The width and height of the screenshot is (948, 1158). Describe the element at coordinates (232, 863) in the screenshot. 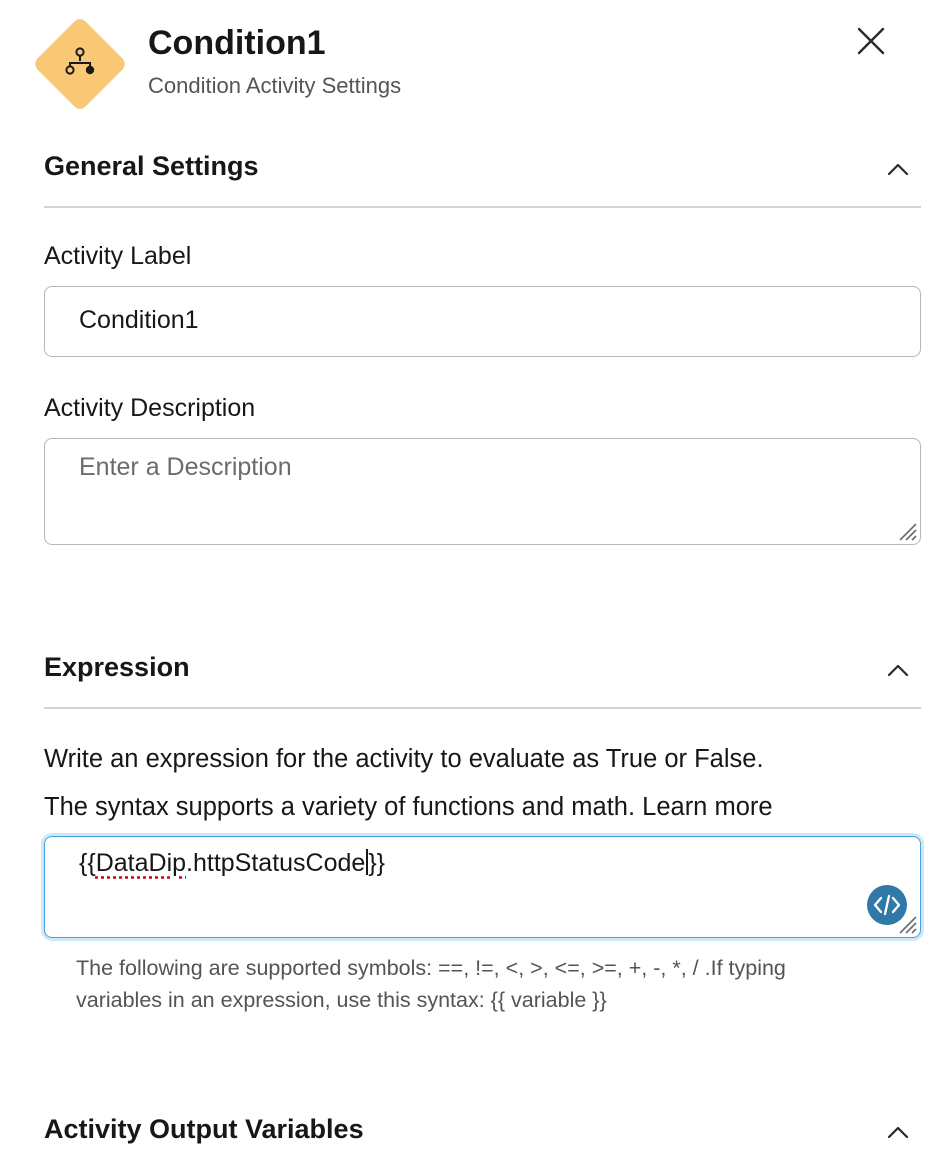

I see `expression-value: {{DataDip.httpStatusCode}}` at that location.